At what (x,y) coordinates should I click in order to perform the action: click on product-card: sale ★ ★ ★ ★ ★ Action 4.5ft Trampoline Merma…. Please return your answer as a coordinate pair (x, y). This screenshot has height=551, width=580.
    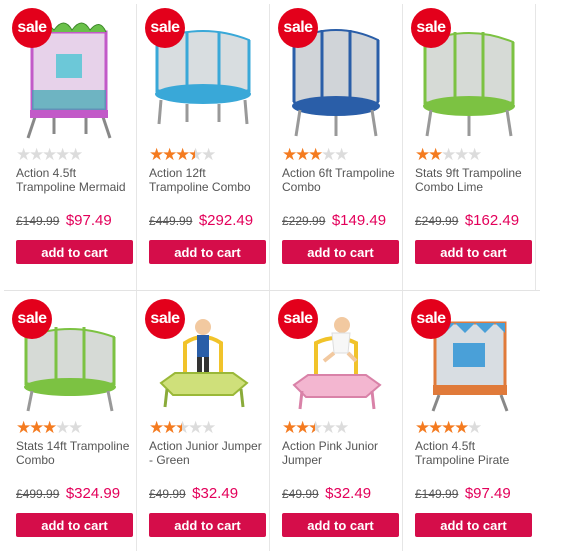
    Looking at the image, I should click on (70, 147).